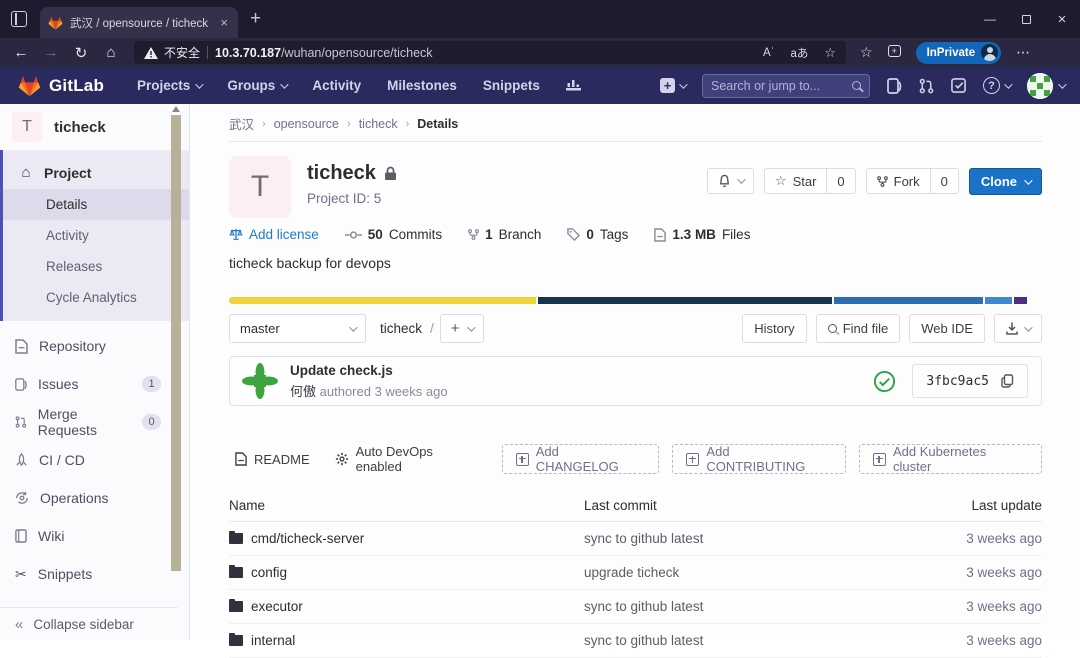  What do you see at coordinates (950, 459) in the screenshot?
I see `add-kubernetes-button: Add Kubernetes cluster` at bounding box center [950, 459].